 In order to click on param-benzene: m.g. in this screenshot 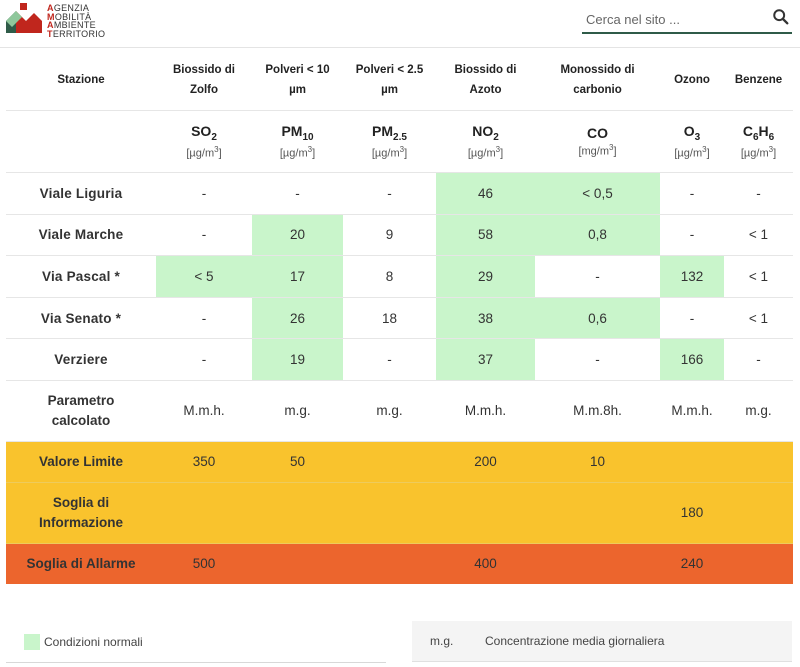, I will do `click(758, 411)`.